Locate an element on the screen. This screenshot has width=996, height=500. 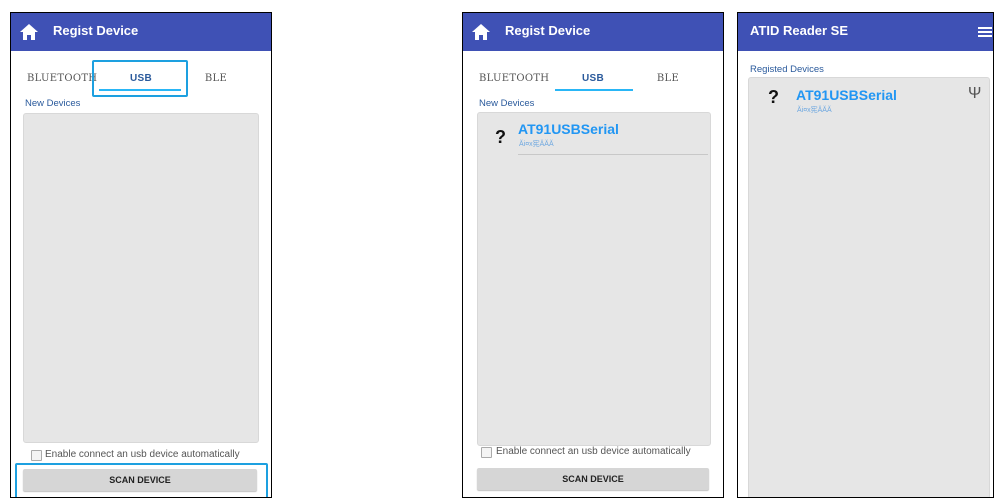
scan-button-highlight is located at coordinates (141, 480).